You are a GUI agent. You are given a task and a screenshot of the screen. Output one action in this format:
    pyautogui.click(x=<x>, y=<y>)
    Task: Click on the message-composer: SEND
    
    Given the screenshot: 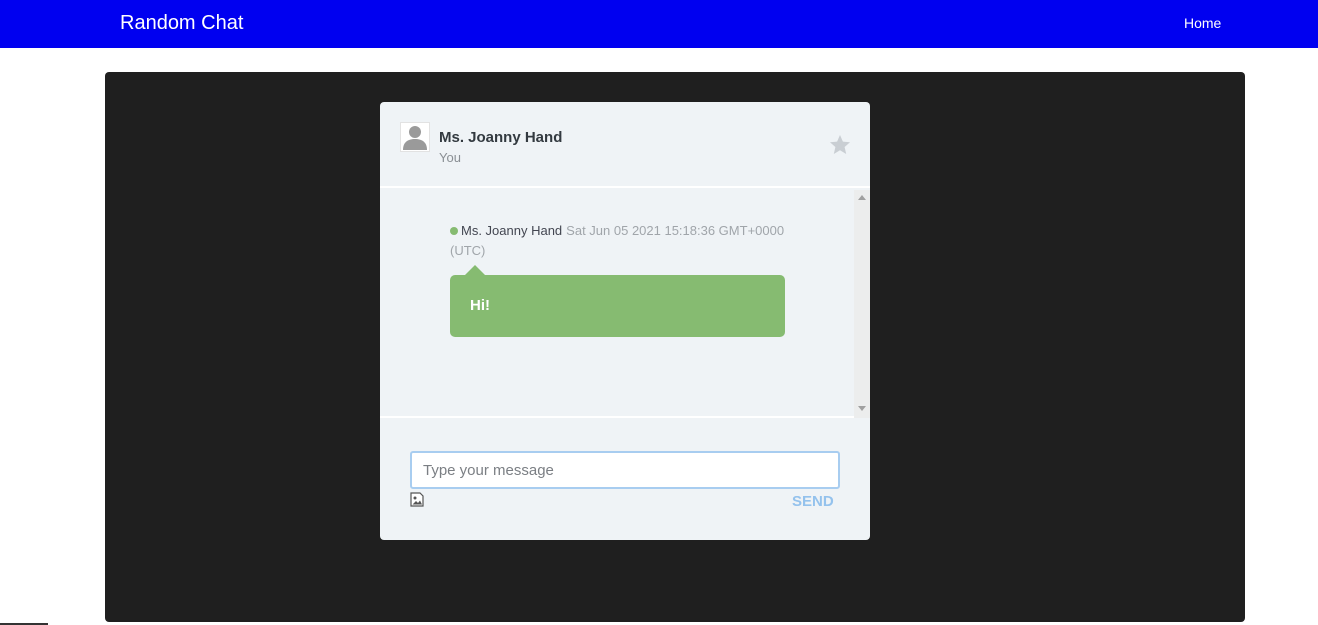 What is the action you would take?
    pyautogui.click(x=625, y=480)
    